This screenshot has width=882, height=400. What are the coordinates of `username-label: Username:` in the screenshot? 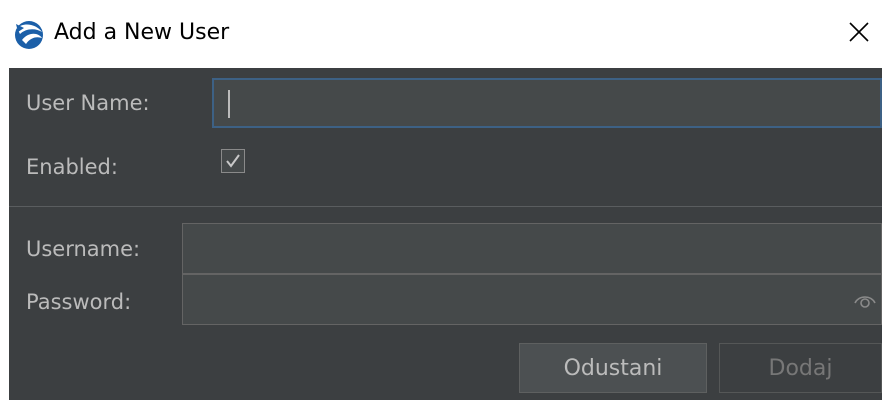 It's located at (83, 249).